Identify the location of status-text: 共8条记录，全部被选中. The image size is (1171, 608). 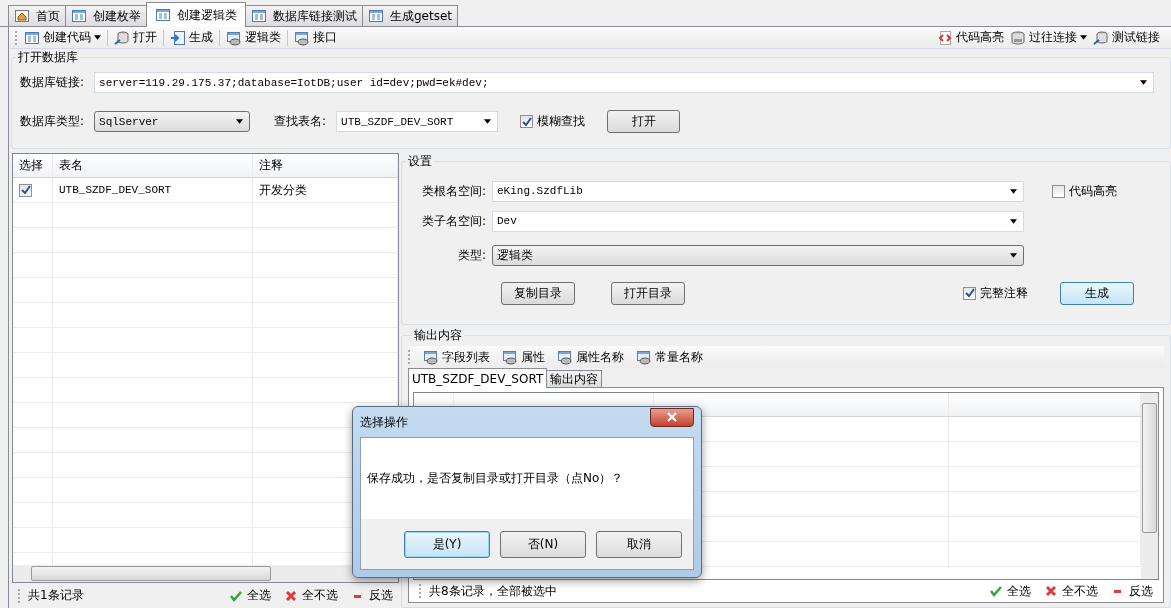
(493, 591).